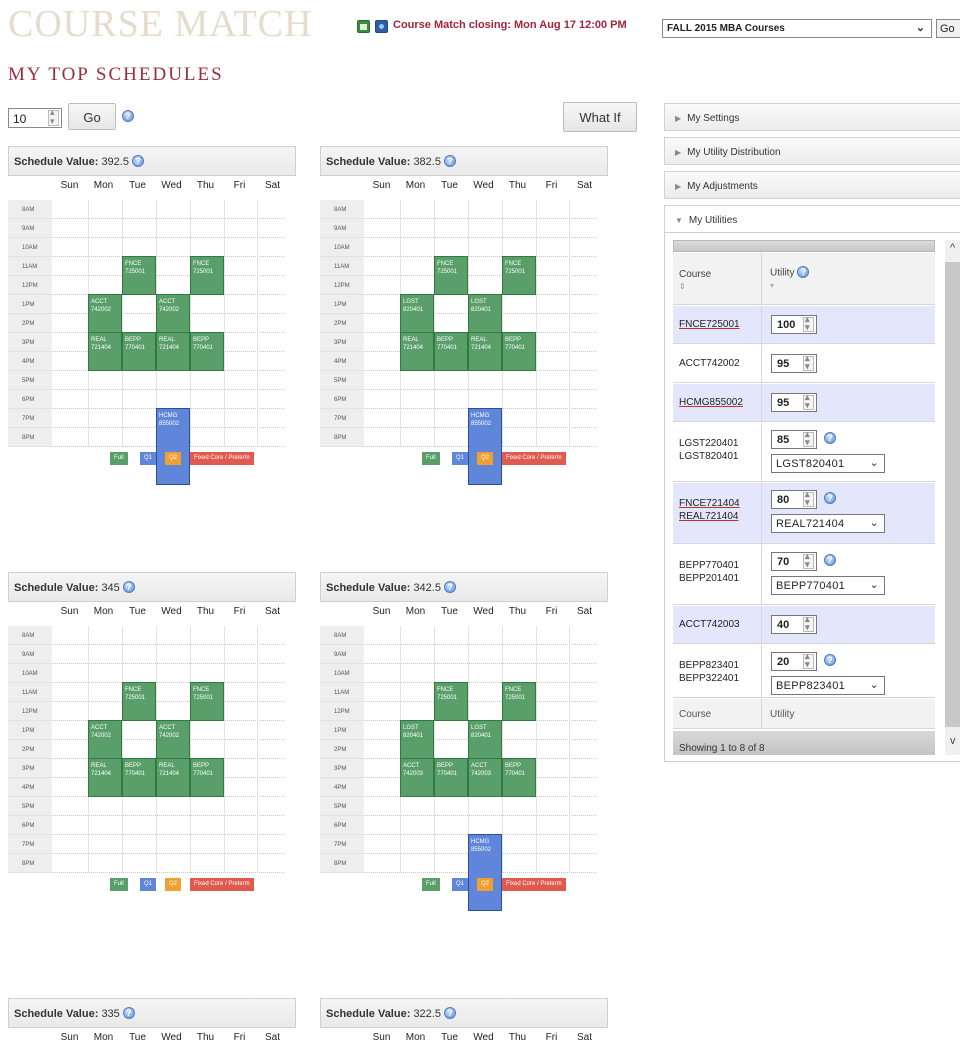 This screenshot has height=1051, width=960. Describe the element at coordinates (952, 494) in the screenshot. I see `scrollbar-thumb` at that location.